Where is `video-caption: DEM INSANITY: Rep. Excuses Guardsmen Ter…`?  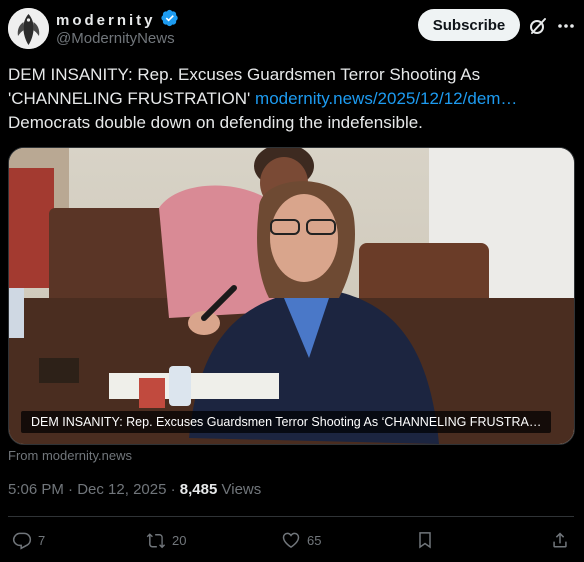 video-caption: DEM INSANITY: Rep. Excuses Guardsmen Ter… is located at coordinates (286, 422).